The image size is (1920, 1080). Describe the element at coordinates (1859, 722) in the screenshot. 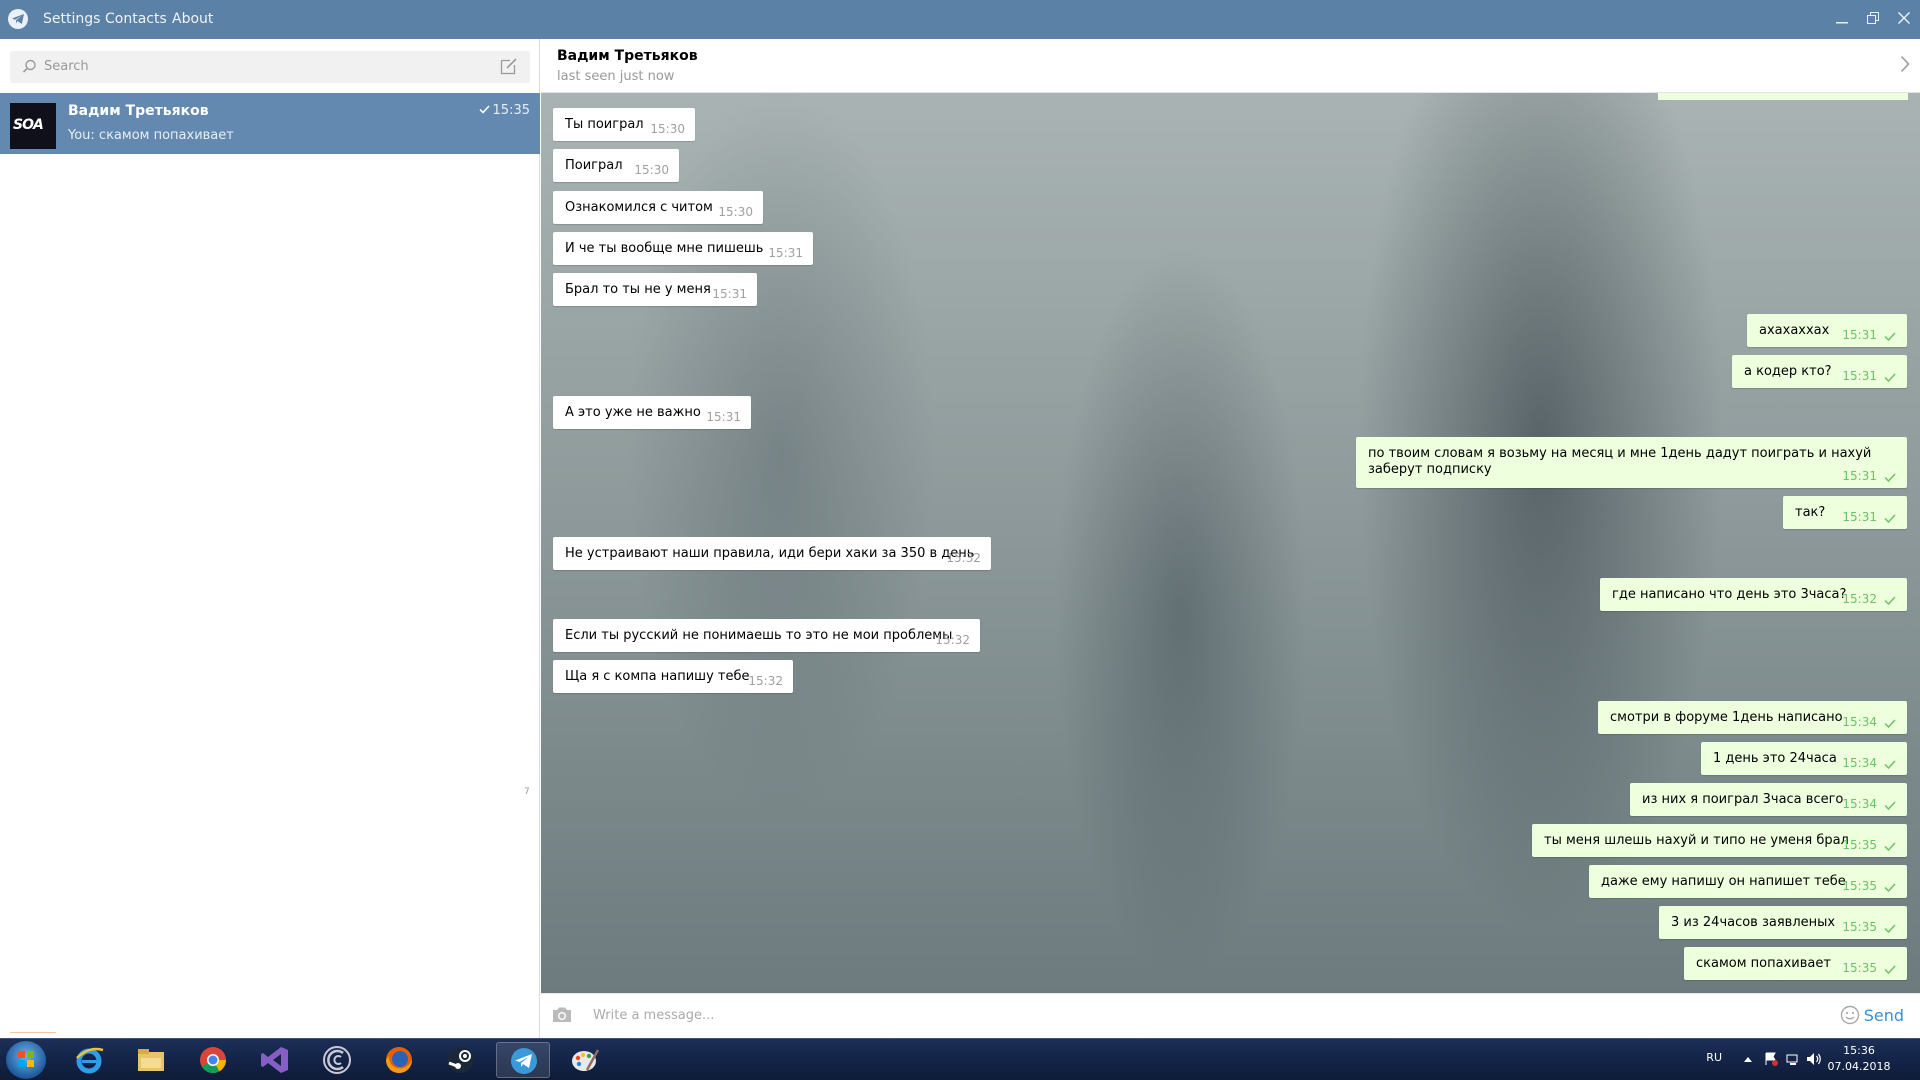

I see `message-time: 15:34` at that location.